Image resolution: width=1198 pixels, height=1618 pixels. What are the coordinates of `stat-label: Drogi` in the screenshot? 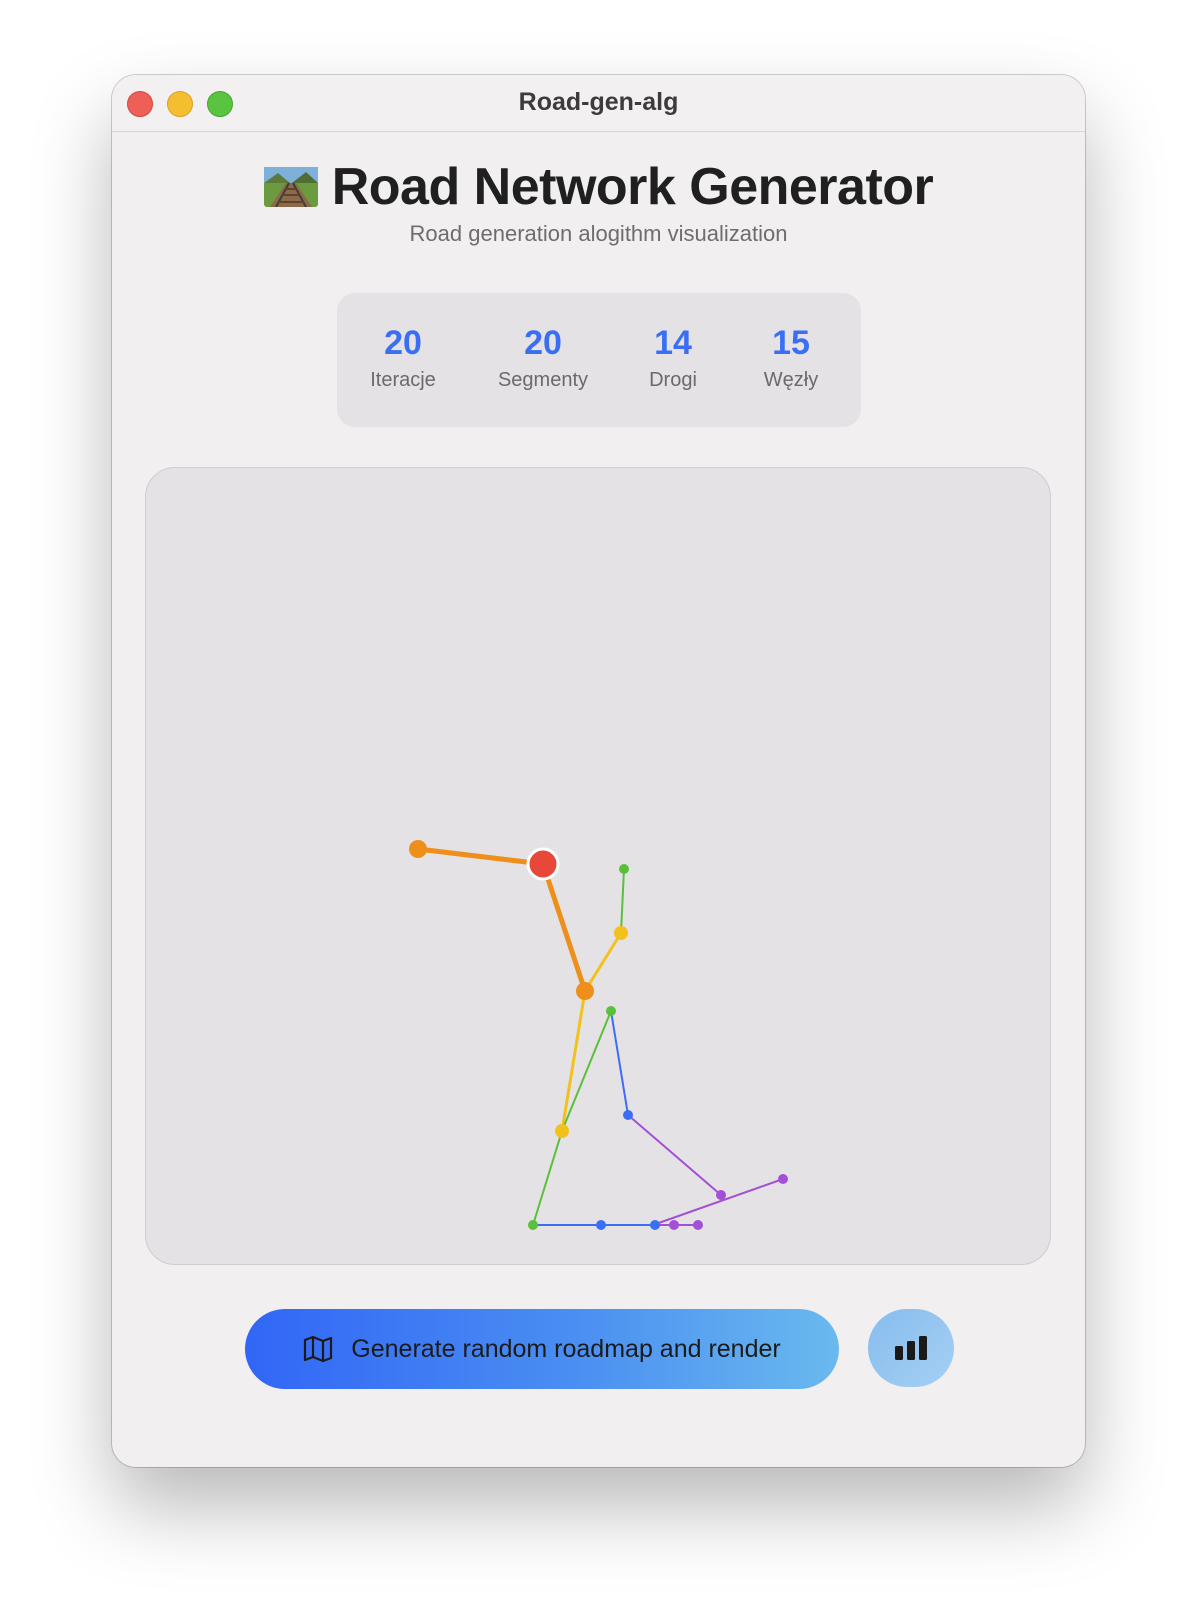 It's located at (673, 380).